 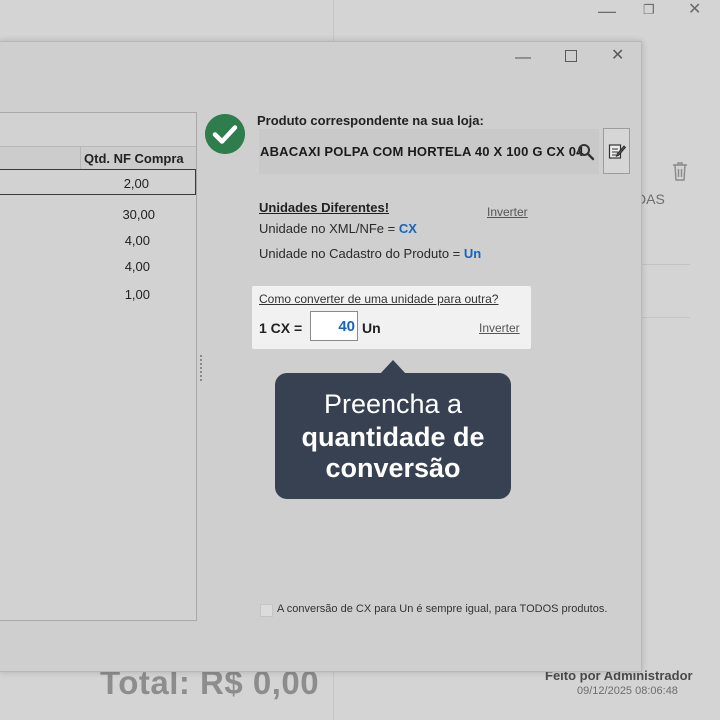 I want to click on dialog-maximize-icon, so click(x=571, y=56).